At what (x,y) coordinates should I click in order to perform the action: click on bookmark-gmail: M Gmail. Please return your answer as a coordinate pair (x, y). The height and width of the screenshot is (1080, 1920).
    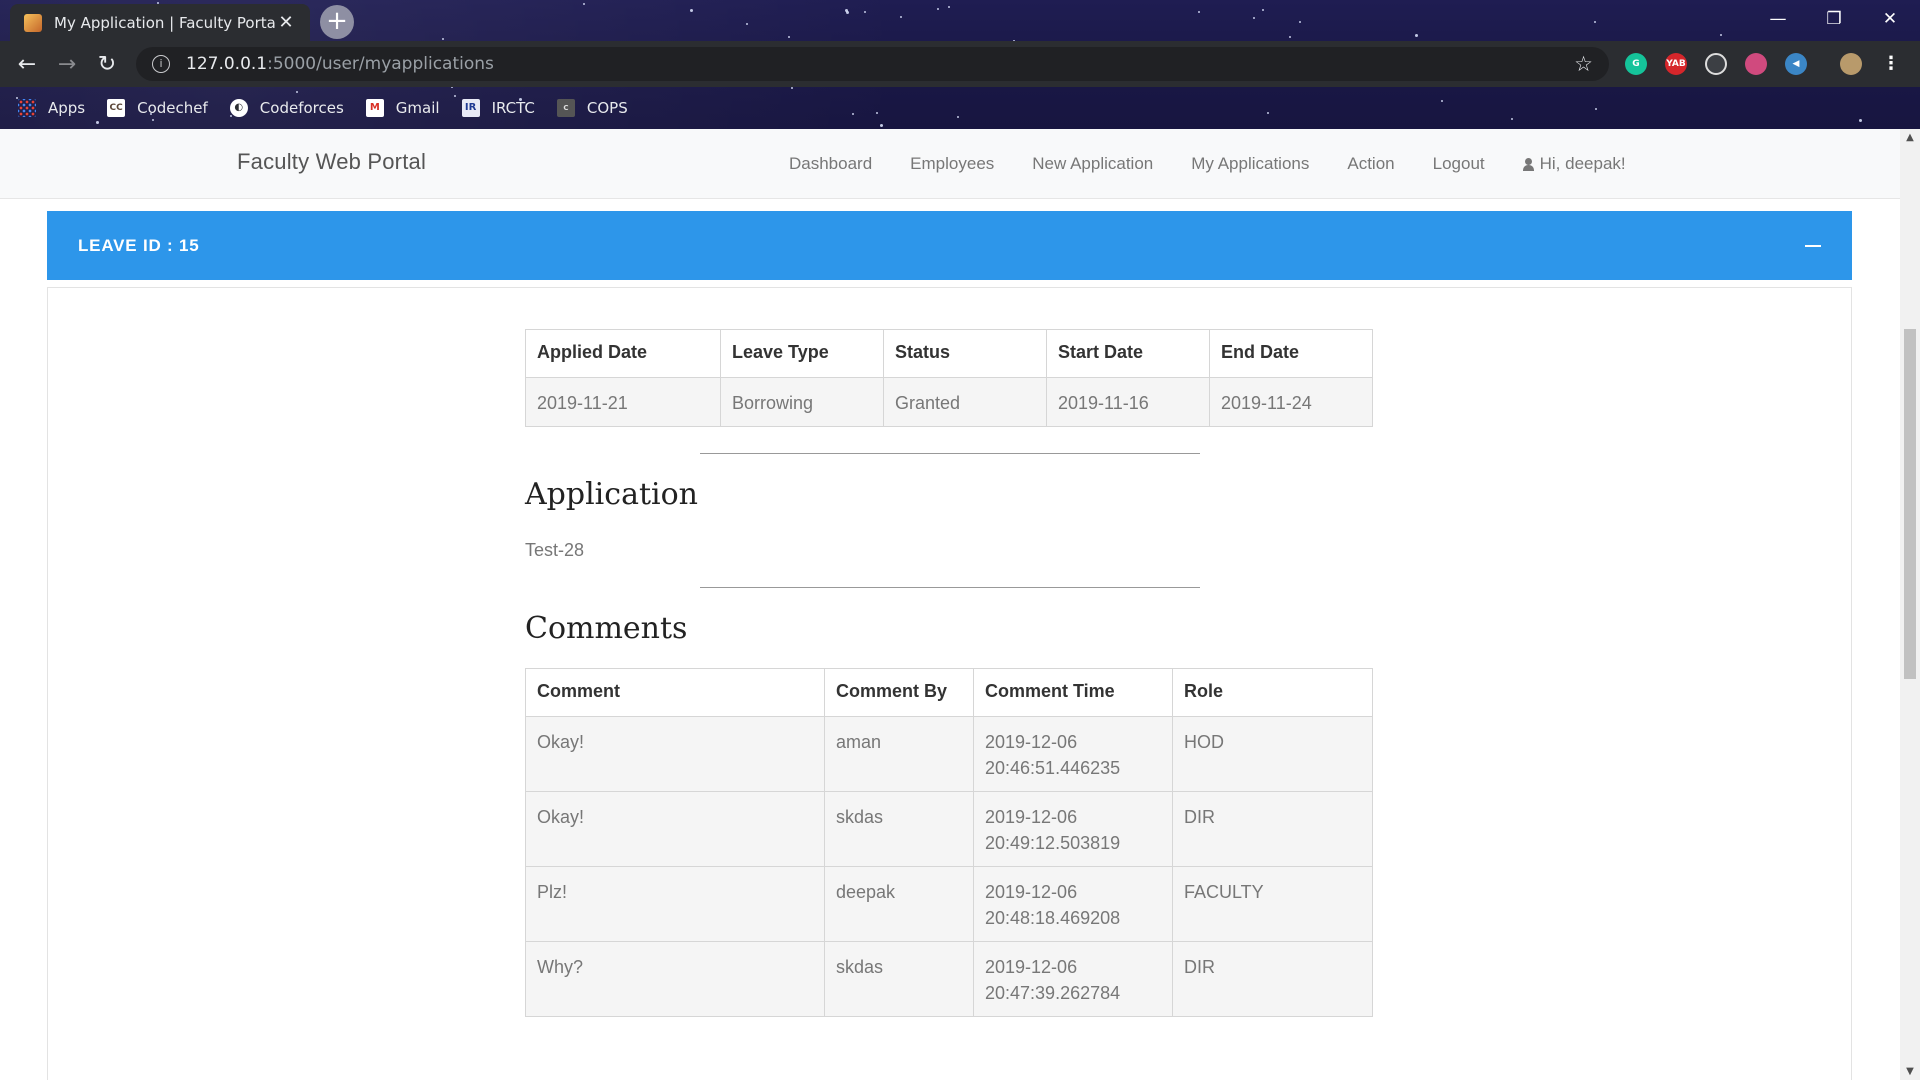
    Looking at the image, I should click on (402, 108).